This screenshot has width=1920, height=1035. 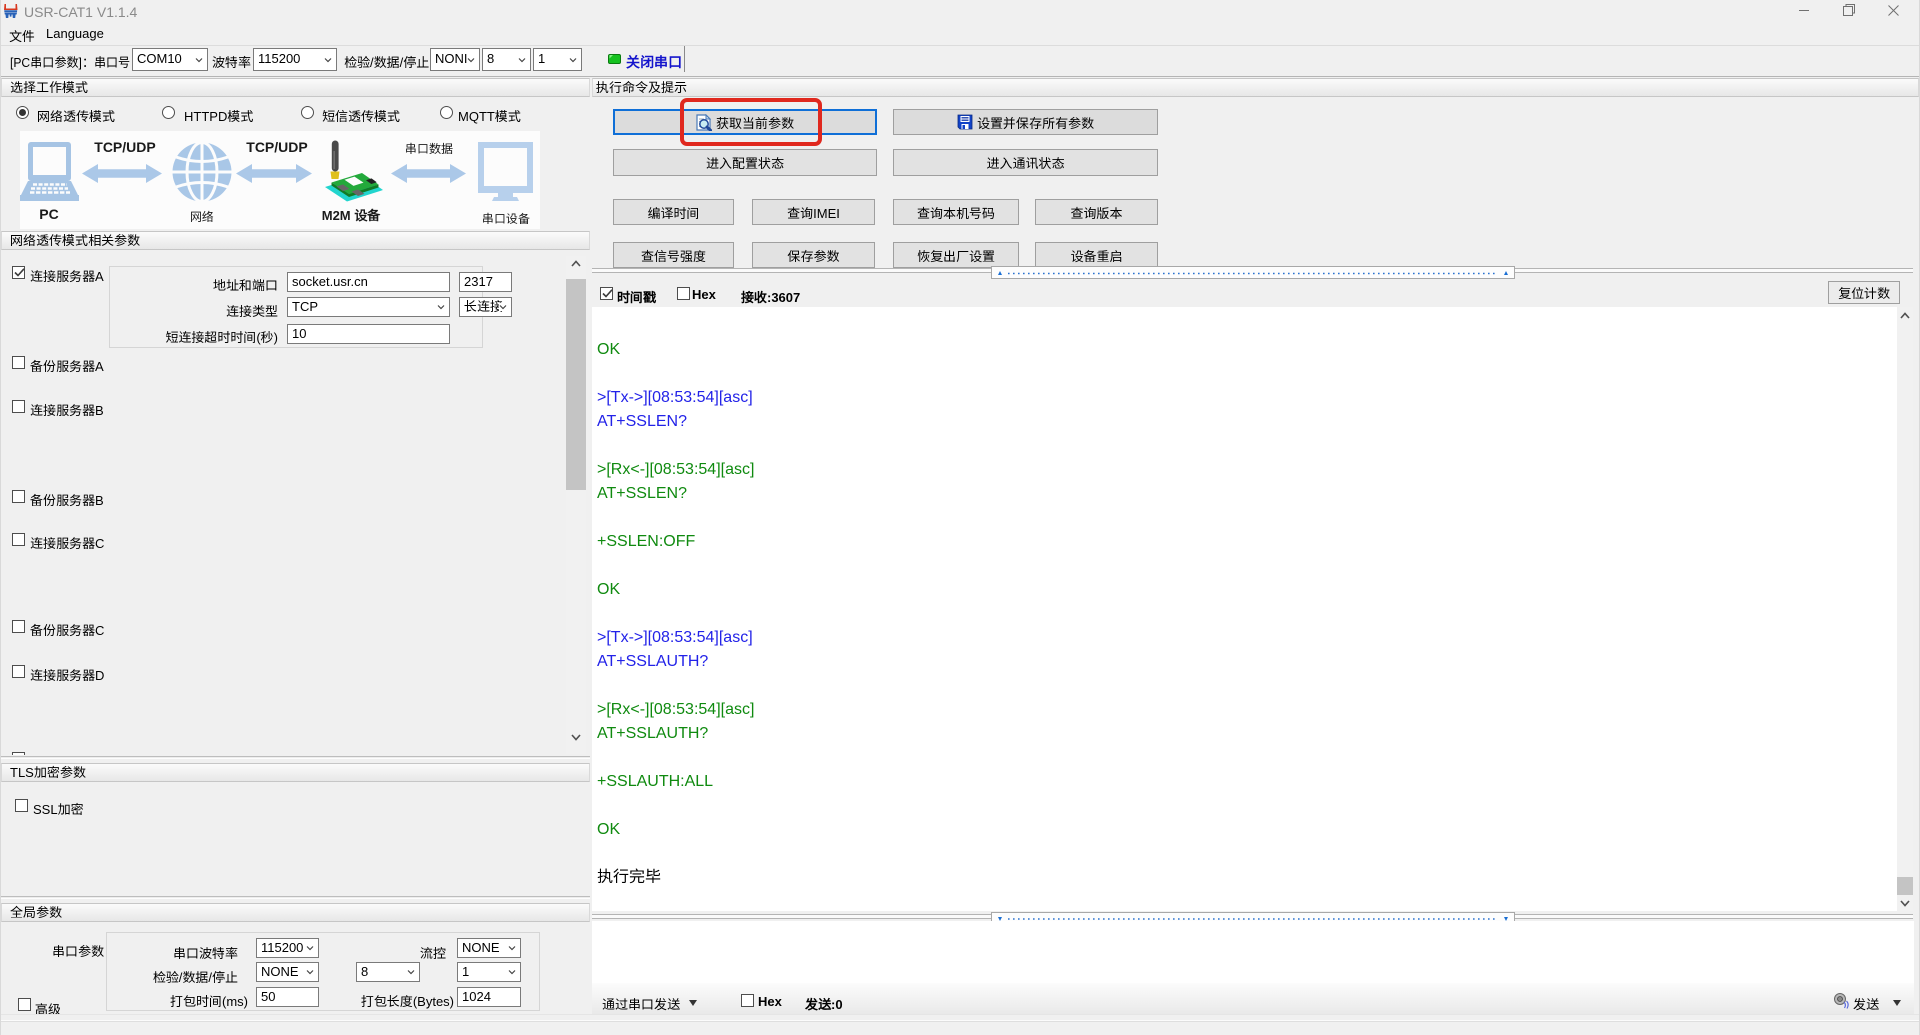 What do you see at coordinates (352, 215) in the screenshot?
I see `svg-text: M2M 设备` at bounding box center [352, 215].